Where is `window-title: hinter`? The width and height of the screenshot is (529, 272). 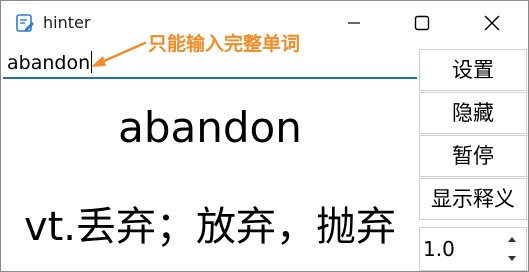
window-title: hinter is located at coordinates (67, 22).